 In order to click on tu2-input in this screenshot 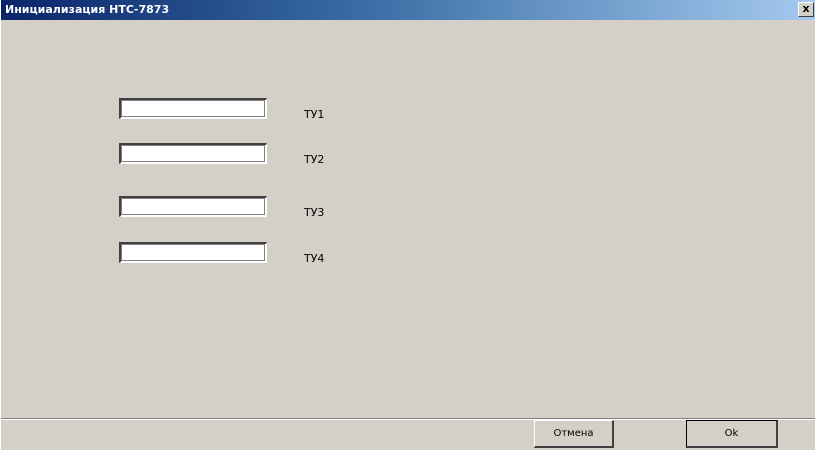, I will do `click(193, 153)`.